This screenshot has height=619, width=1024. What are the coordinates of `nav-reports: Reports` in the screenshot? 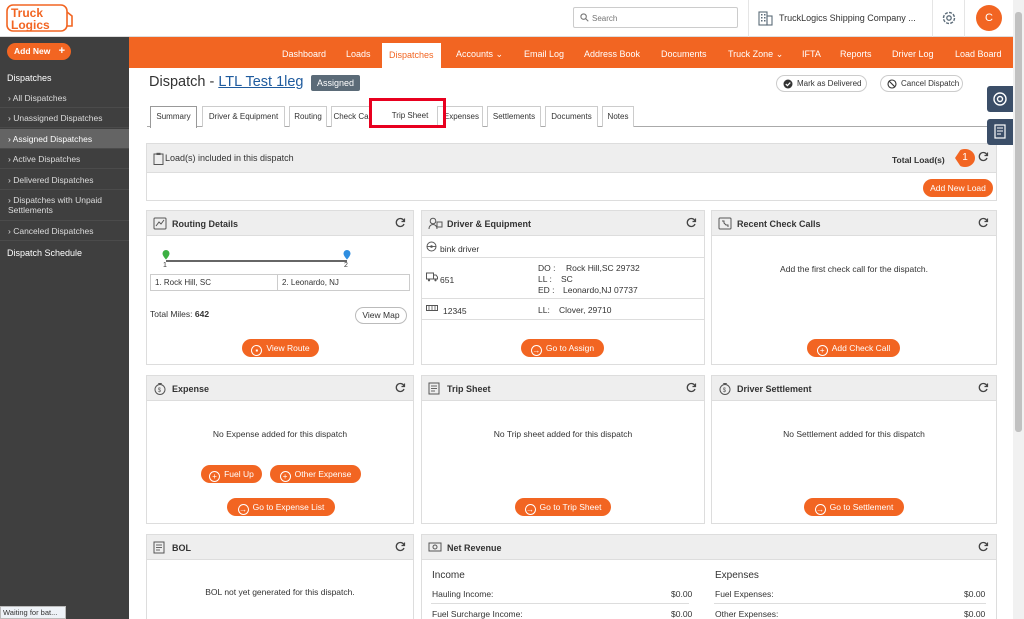 It's located at (856, 52).